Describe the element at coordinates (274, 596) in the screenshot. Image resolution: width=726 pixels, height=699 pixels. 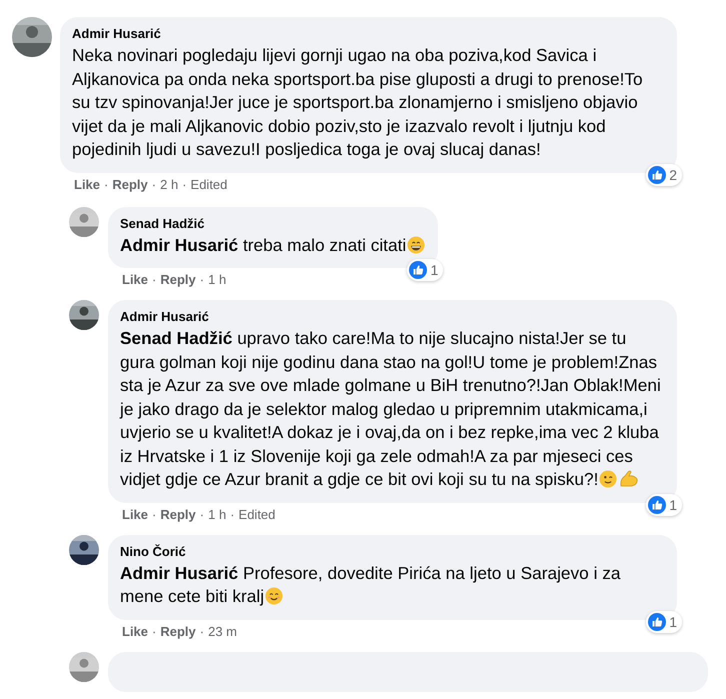
I see `smiling-emoji-icon` at that location.